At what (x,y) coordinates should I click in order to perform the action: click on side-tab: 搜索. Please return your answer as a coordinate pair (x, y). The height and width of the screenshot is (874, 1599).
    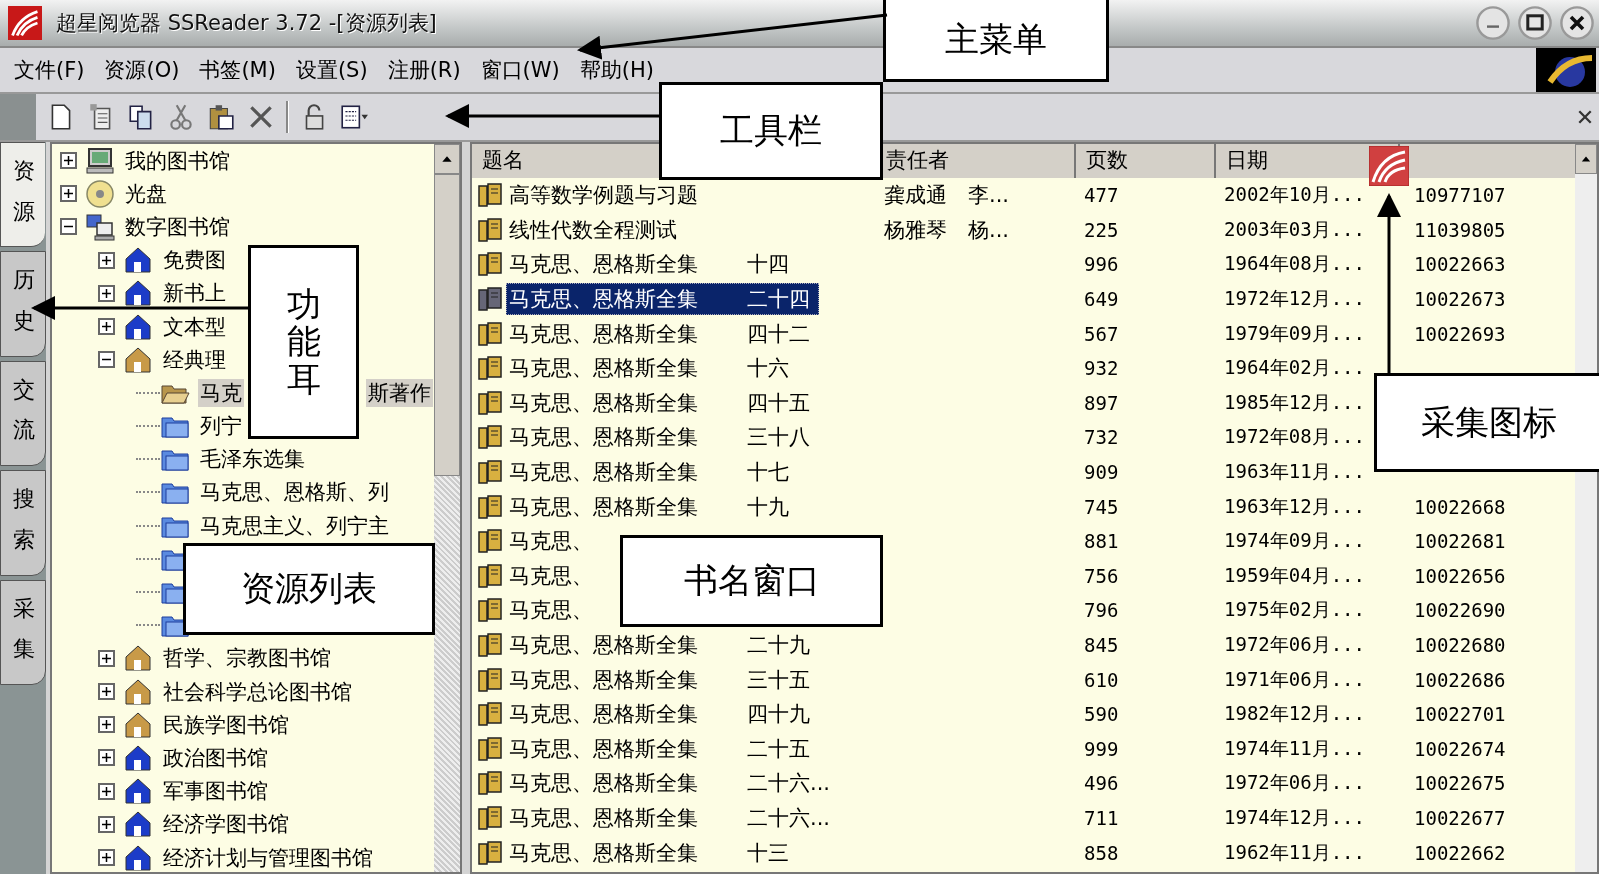
    Looking at the image, I should click on (23, 523).